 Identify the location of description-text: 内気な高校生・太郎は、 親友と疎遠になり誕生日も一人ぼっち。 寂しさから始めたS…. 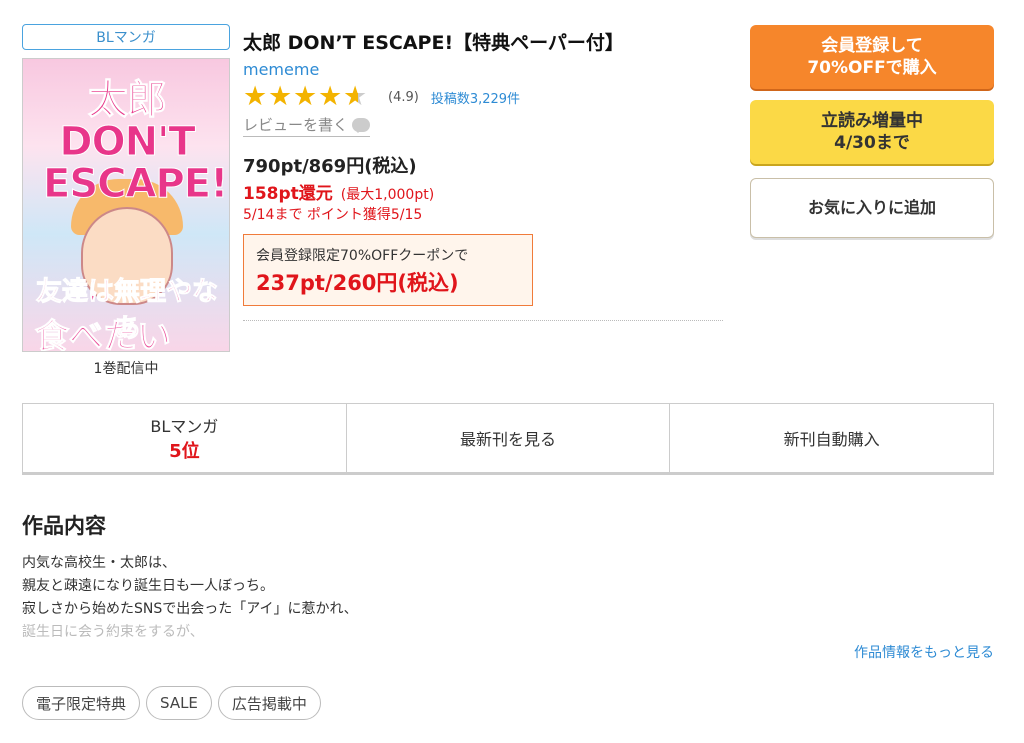
(322, 598).